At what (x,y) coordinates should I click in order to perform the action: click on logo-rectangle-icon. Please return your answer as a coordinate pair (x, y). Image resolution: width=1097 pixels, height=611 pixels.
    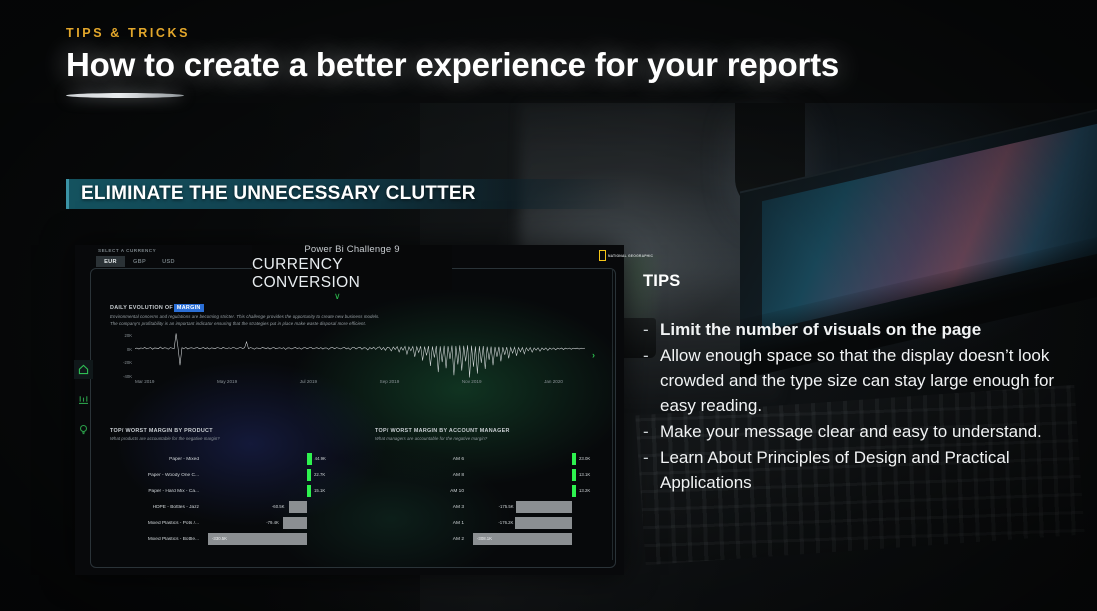
    Looking at the image, I should click on (602, 255).